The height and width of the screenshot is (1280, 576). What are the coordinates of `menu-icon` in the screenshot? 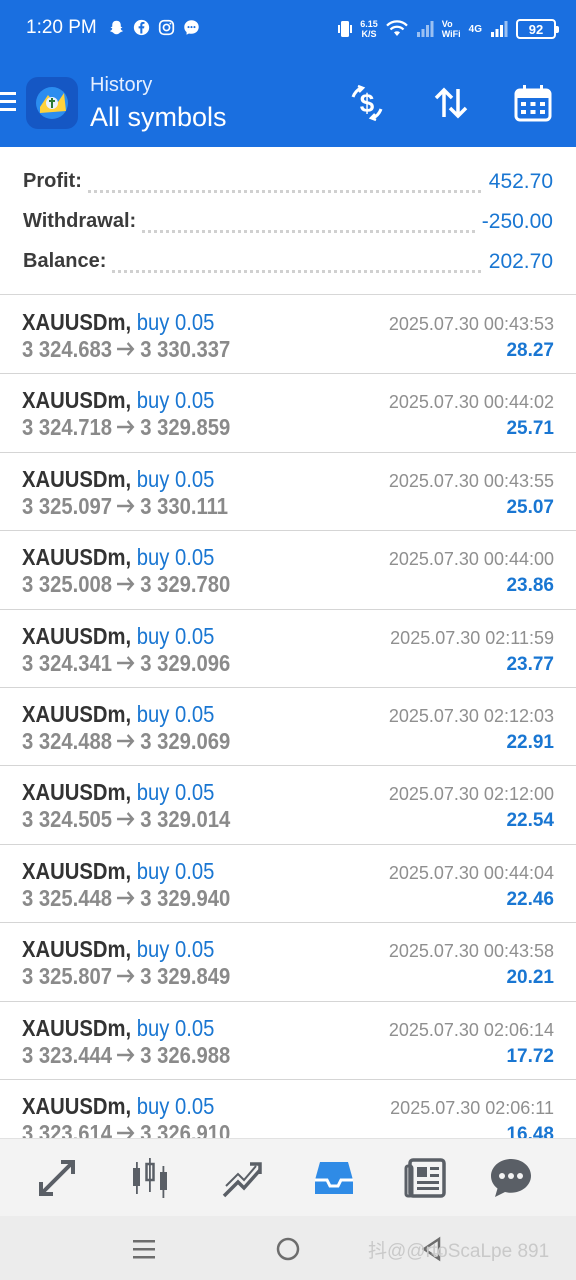 It's located at (8, 102).